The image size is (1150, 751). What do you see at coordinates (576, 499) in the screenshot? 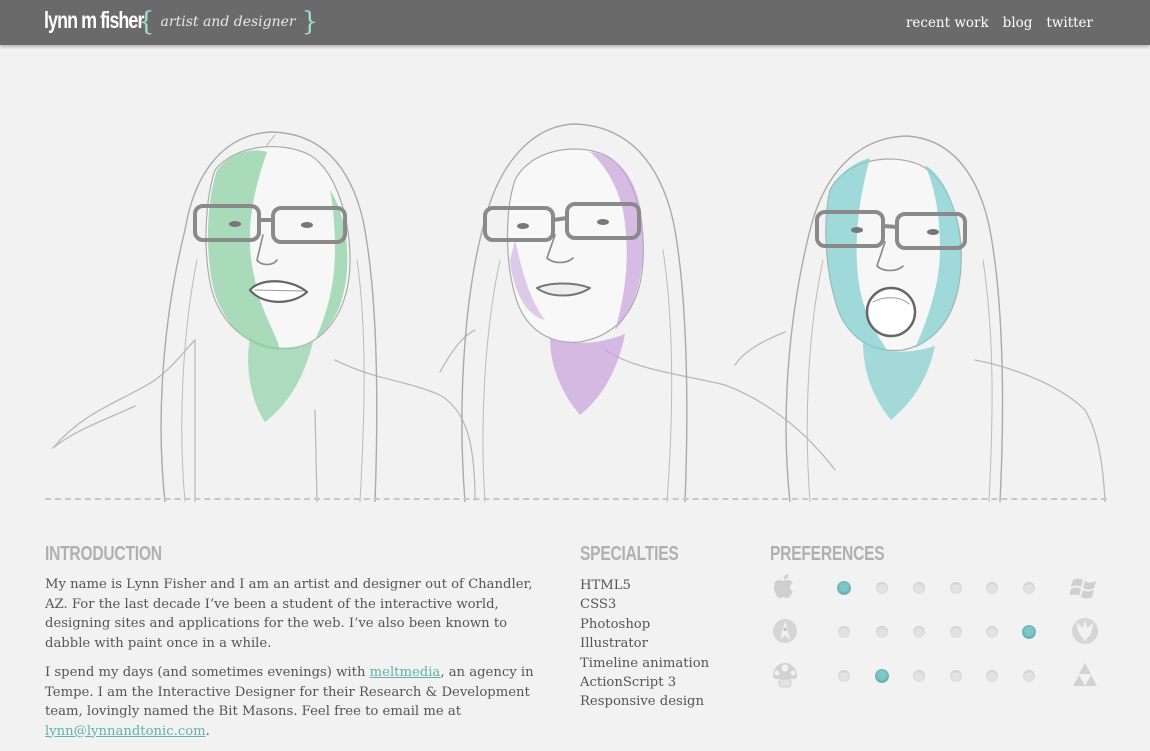
I see `section-divider` at bounding box center [576, 499].